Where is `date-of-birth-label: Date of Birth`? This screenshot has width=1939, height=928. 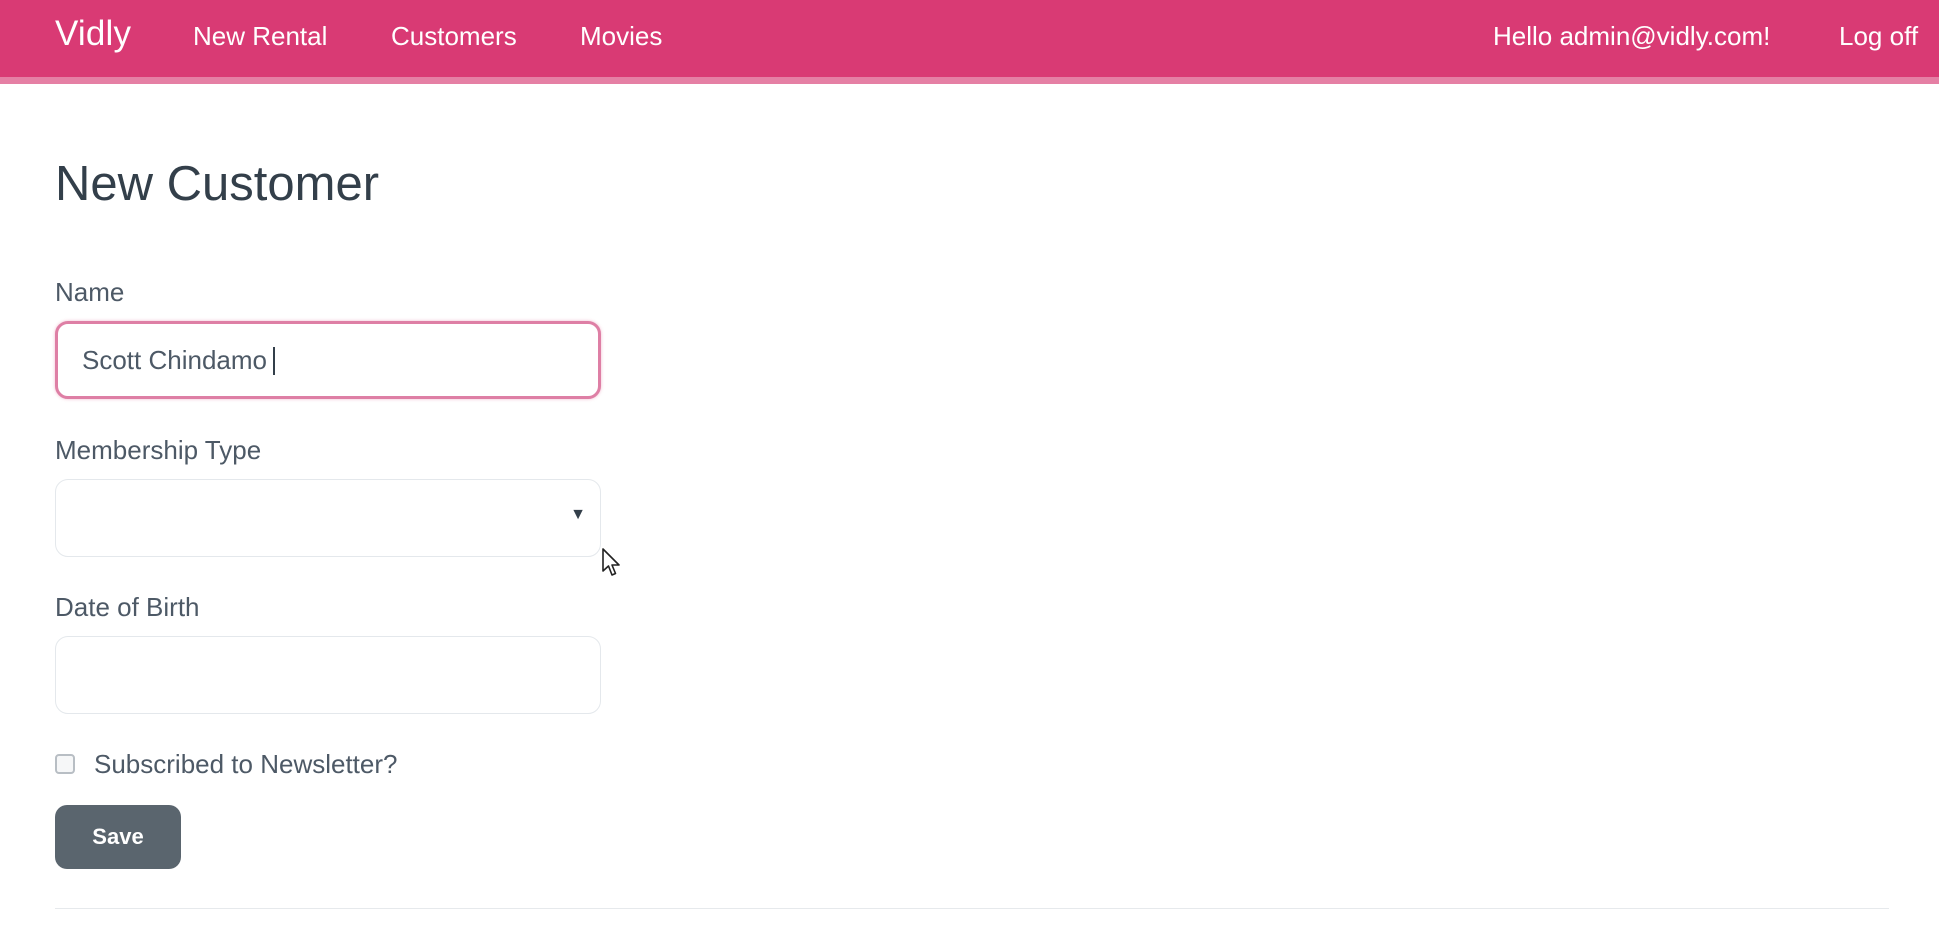 date-of-birth-label: Date of Birth is located at coordinates (127, 607).